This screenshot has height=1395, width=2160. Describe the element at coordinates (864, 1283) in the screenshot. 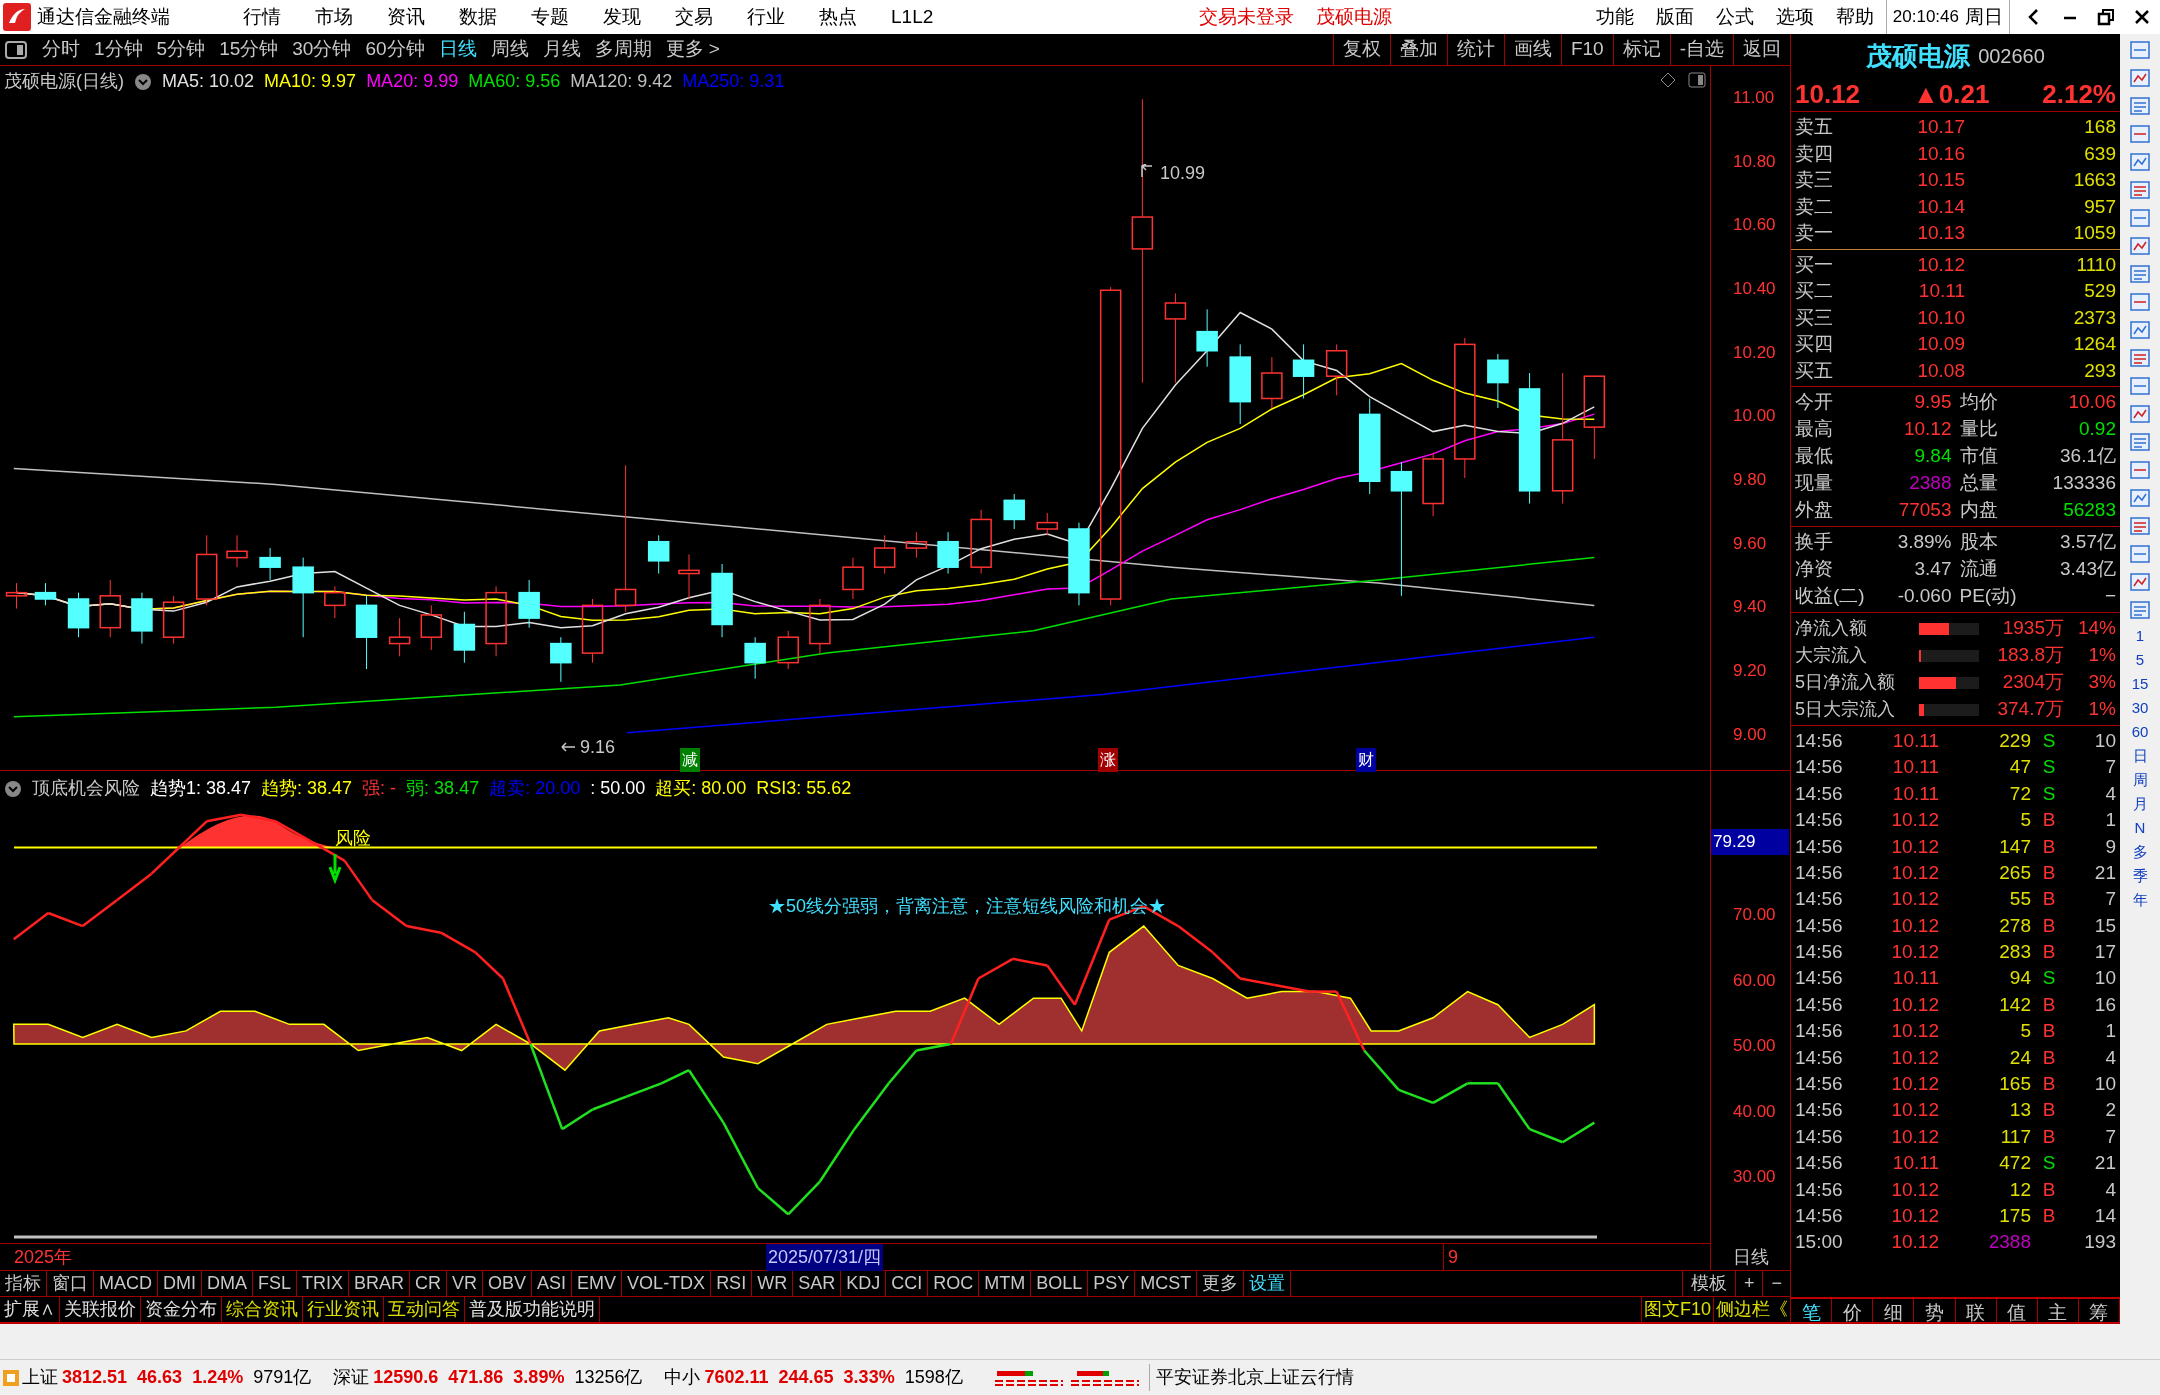

I see `indicator-tab: KDJ` at that location.